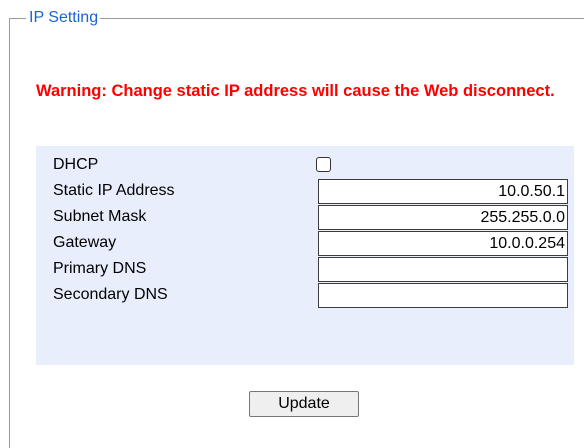  Describe the element at coordinates (305, 191) in the screenshot. I see `static-ip-row: Static IP Address` at that location.